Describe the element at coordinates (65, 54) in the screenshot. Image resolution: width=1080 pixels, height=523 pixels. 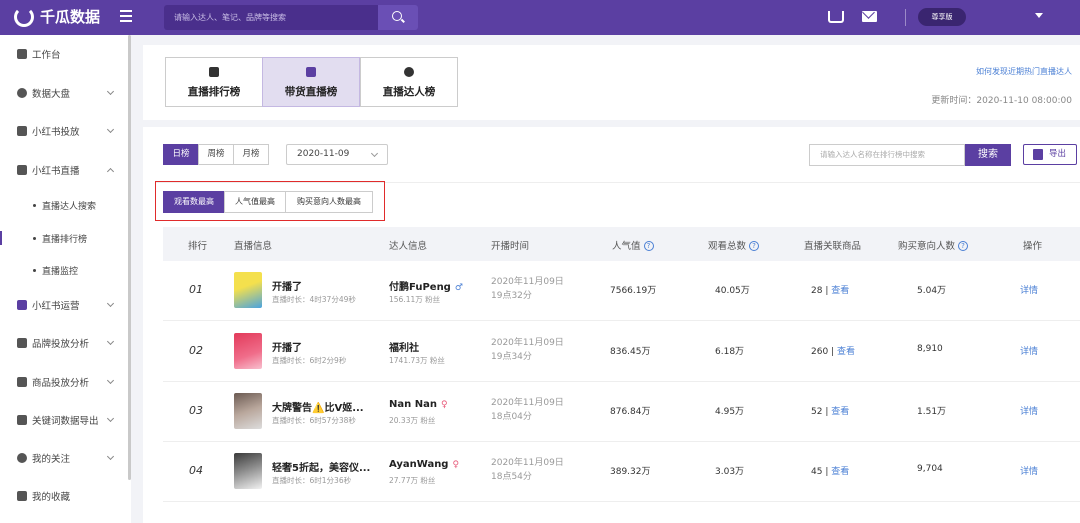
I see `sidebar-item-workbench: 工作台` at that location.